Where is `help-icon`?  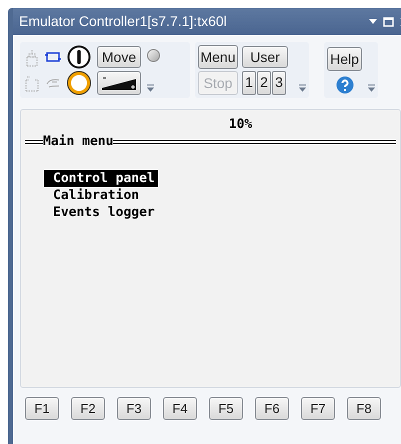
help-icon is located at coordinates (345, 85).